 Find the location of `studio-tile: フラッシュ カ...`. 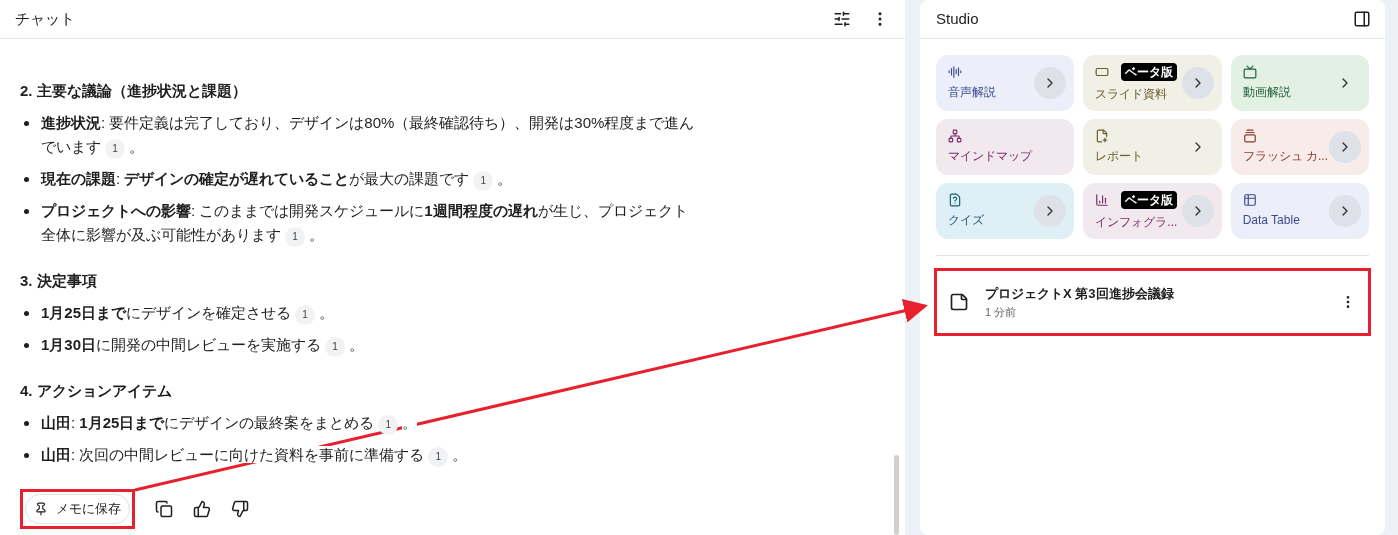

studio-tile: フラッシュ カ... is located at coordinates (1299, 147).